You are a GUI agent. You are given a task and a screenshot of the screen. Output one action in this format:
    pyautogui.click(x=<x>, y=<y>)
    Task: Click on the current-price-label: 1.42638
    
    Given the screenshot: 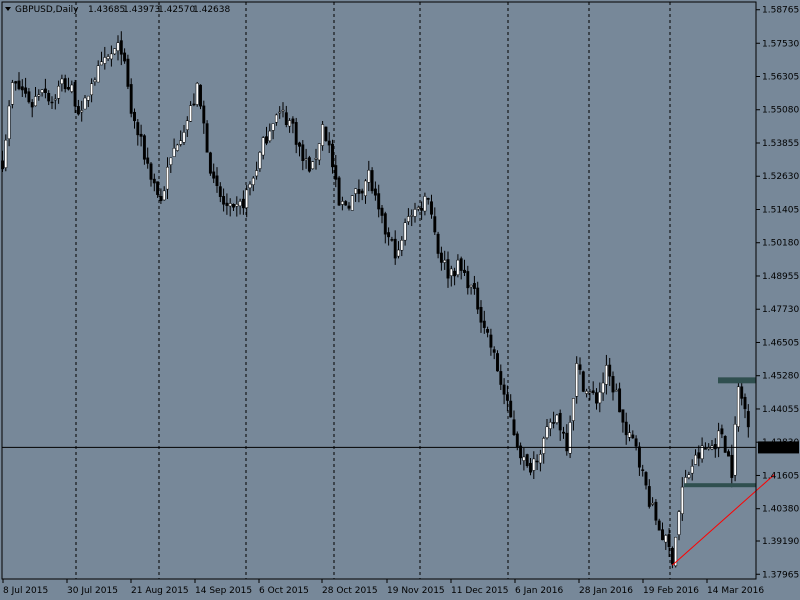 What is the action you would take?
    pyautogui.click(x=778, y=447)
    